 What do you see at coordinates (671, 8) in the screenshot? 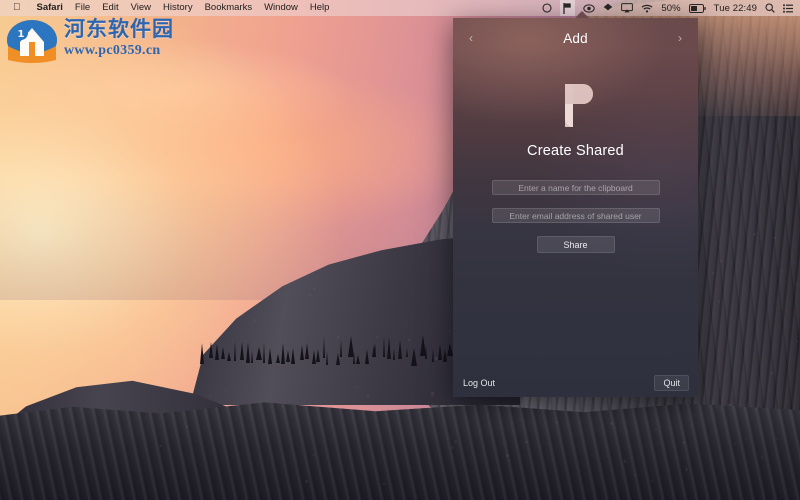
I see `battery-percent-label: 50%` at bounding box center [671, 8].